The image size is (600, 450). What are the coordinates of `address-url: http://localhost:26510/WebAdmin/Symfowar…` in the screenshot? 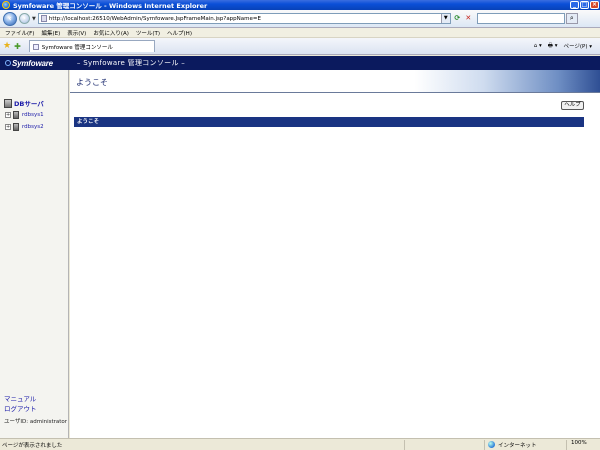 It's located at (245, 19).